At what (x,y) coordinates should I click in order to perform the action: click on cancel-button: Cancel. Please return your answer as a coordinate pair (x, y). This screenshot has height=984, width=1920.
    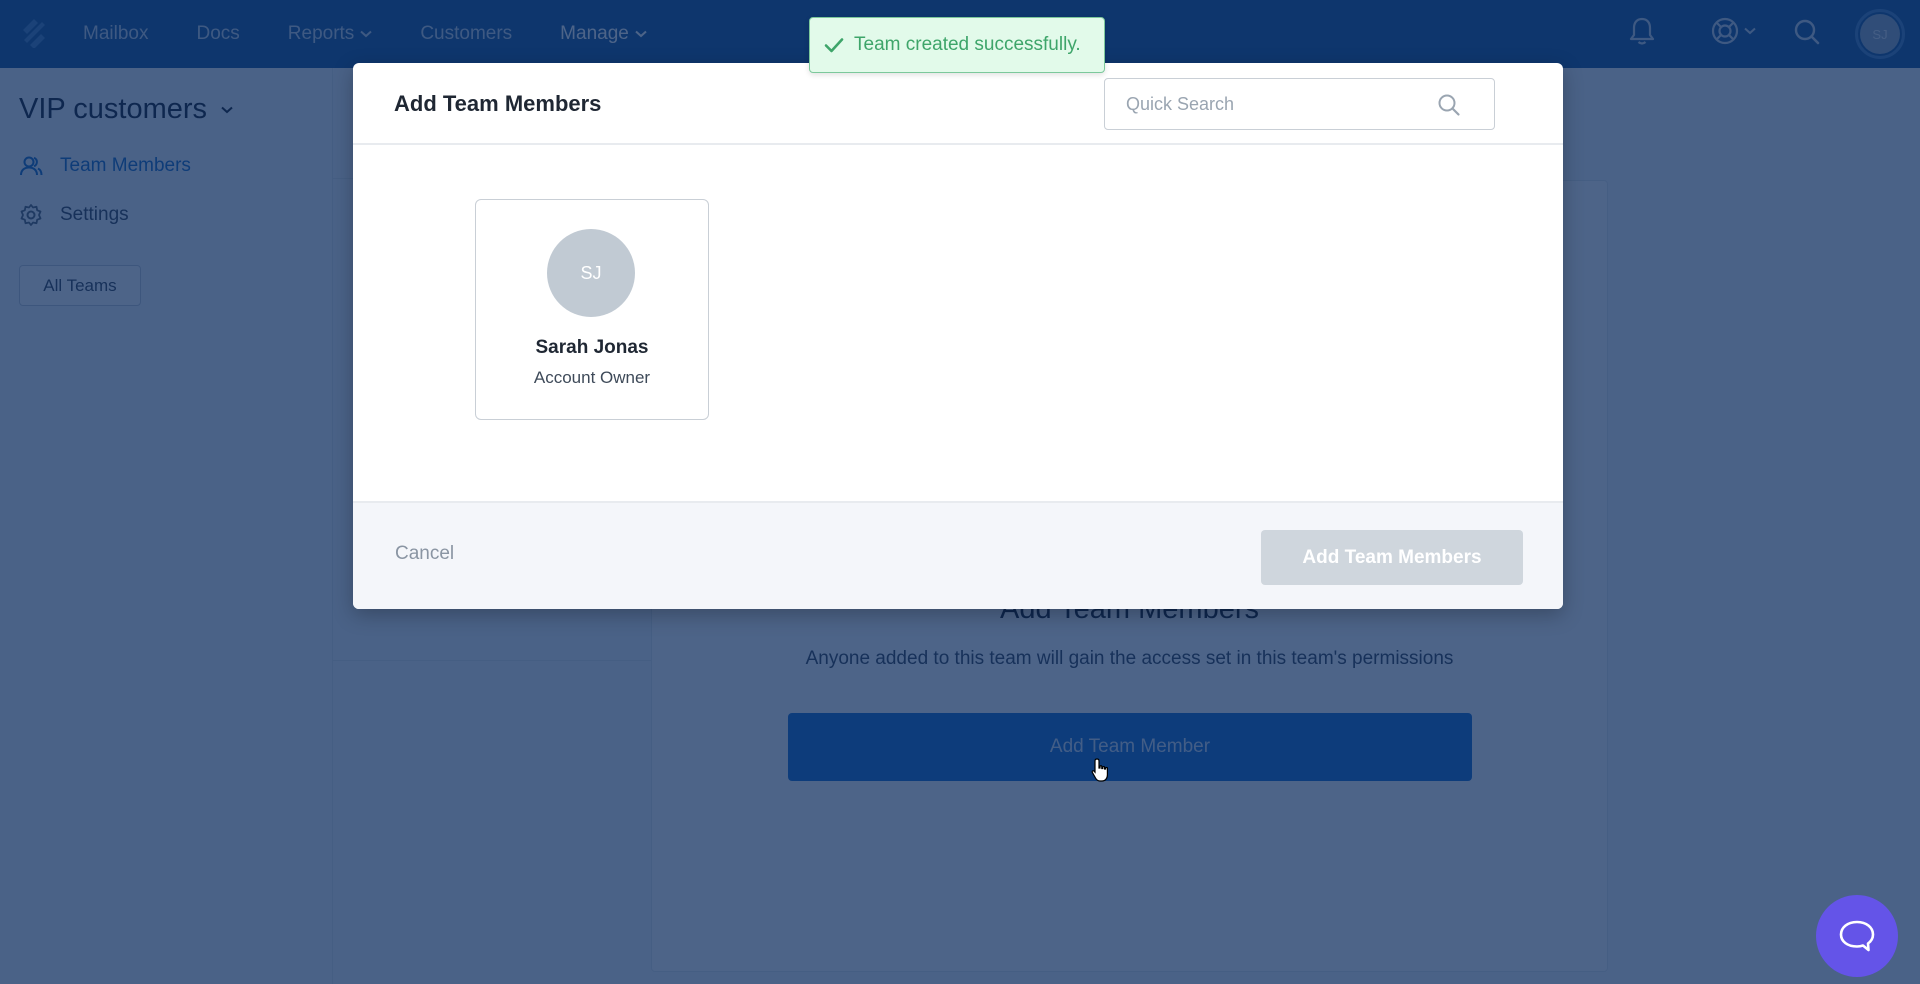
    Looking at the image, I should click on (424, 554).